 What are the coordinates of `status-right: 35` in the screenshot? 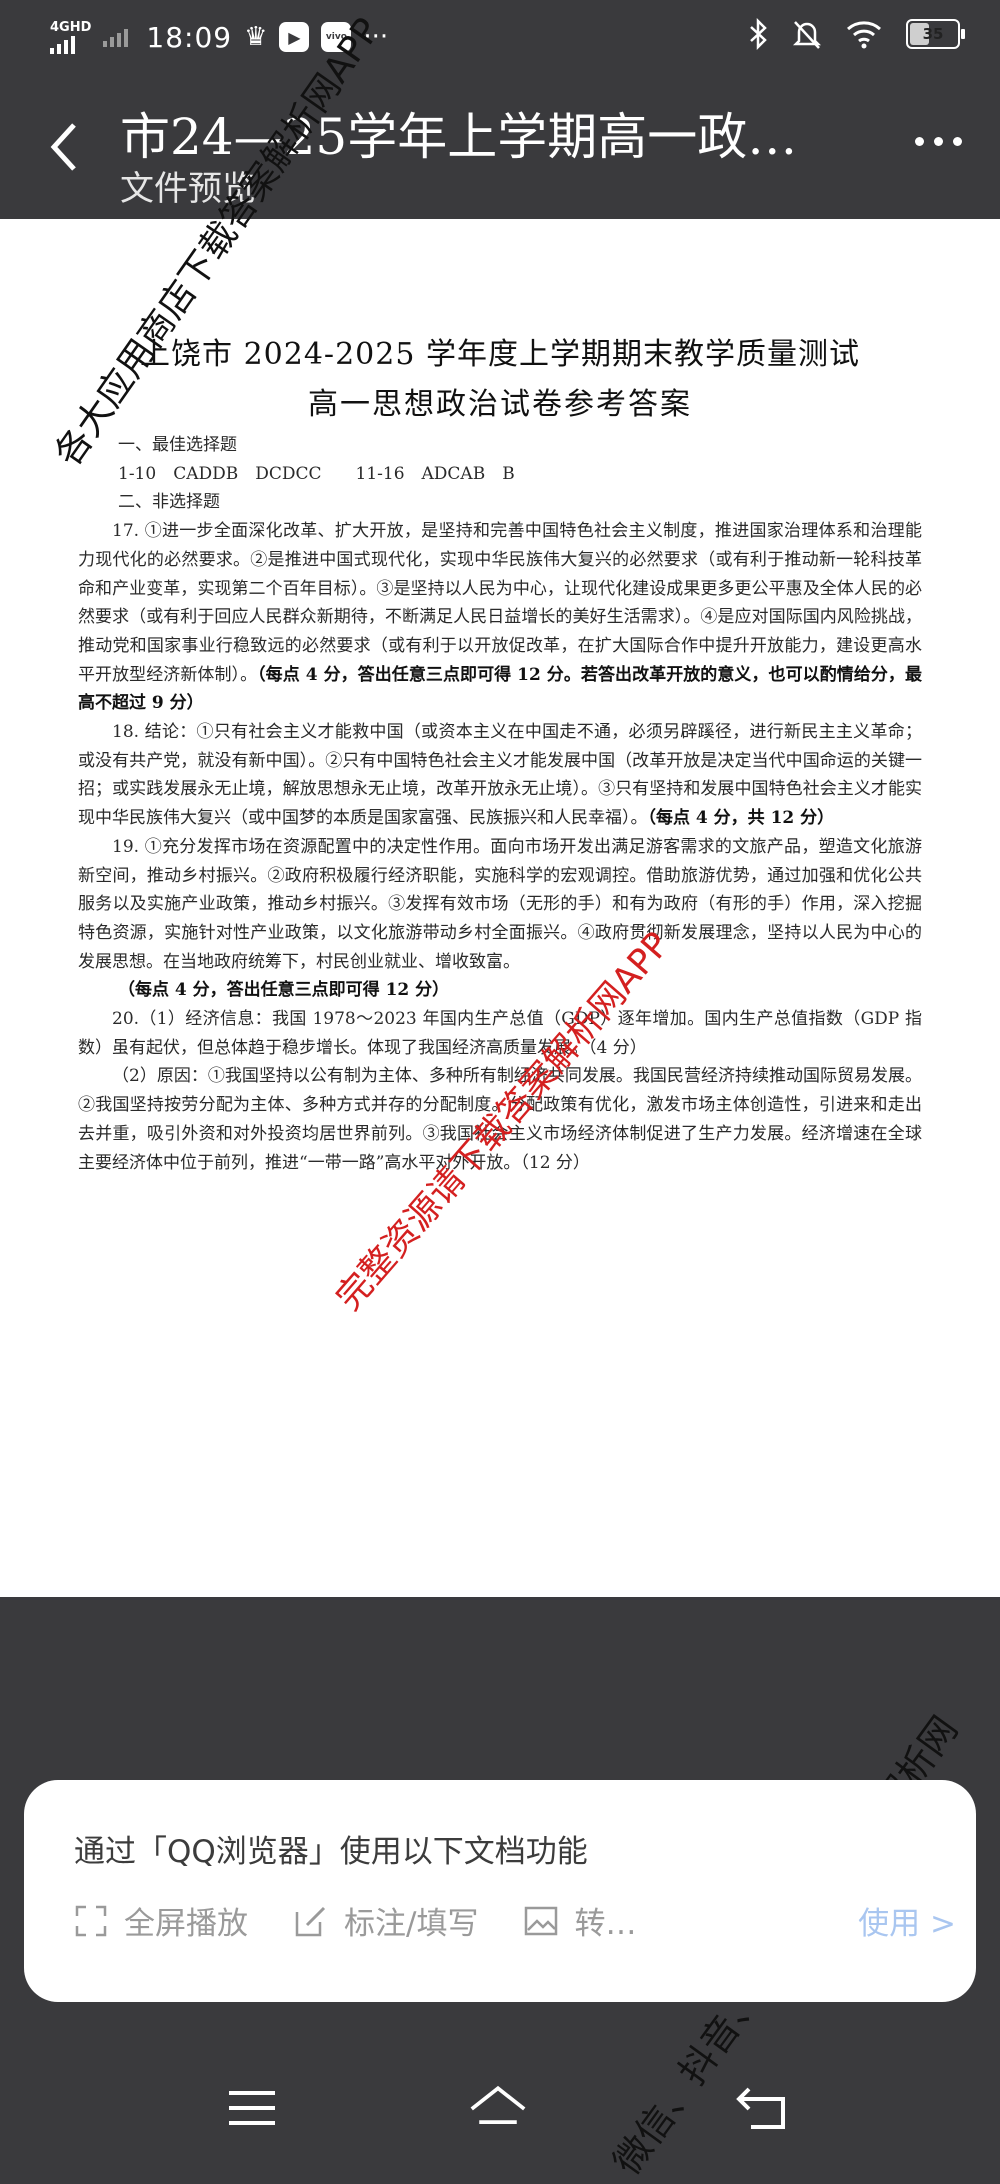 It's located at (856, 34).